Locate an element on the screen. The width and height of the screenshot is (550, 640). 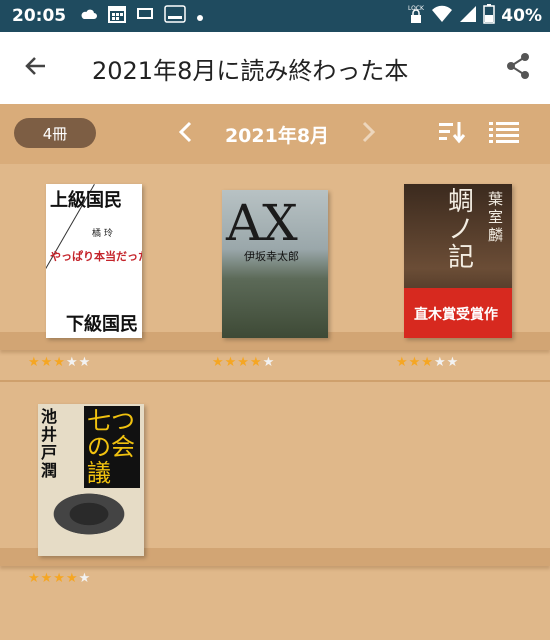
sort-icon is located at coordinates (452, 134).